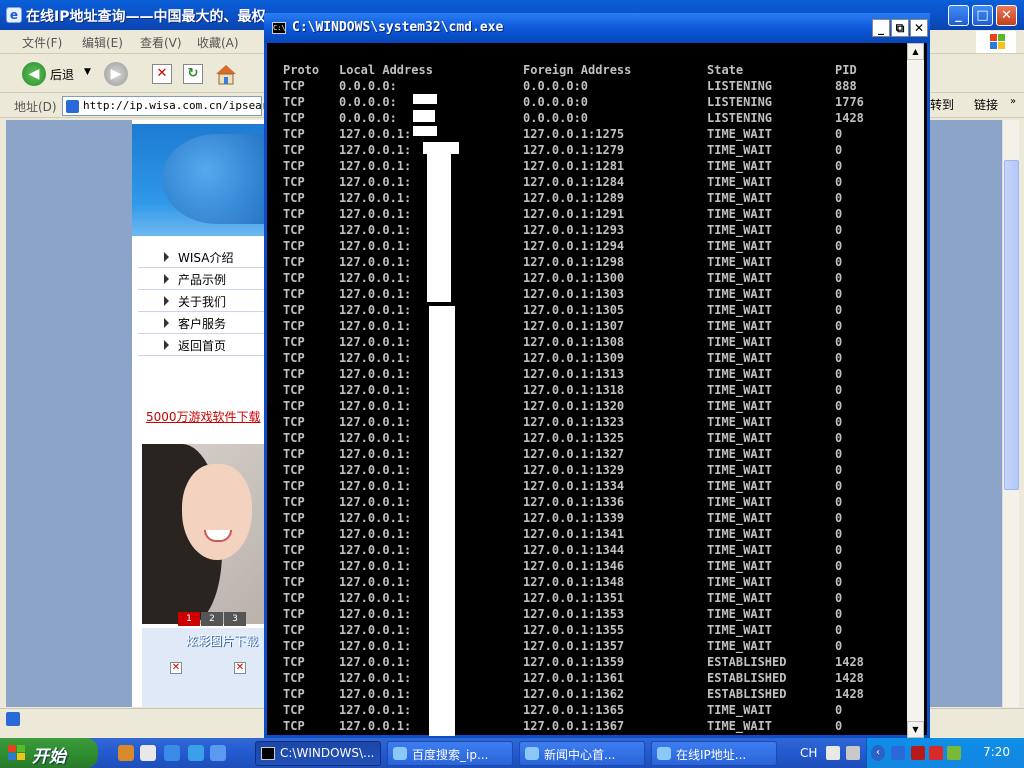 This screenshot has height=768, width=1024. What do you see at coordinates (205, 301) in the screenshot?
I see `nav-item-about: 关于我们` at bounding box center [205, 301].